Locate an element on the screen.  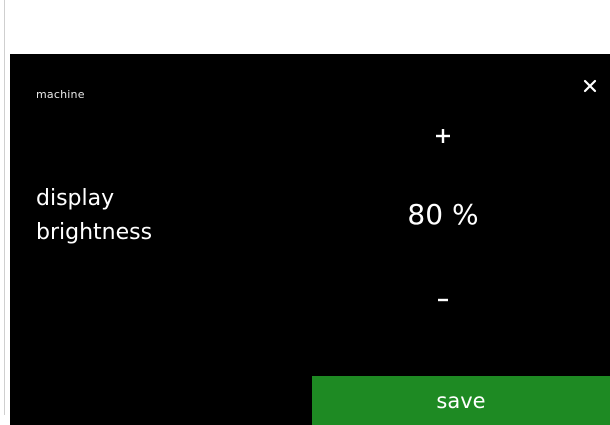
minus-icon is located at coordinates (443, 300).